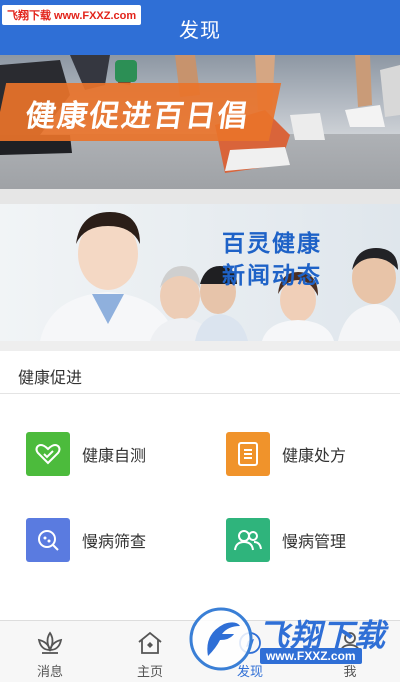 This screenshot has height=682, width=400. I want to click on screening-search-icon, so click(48, 540).